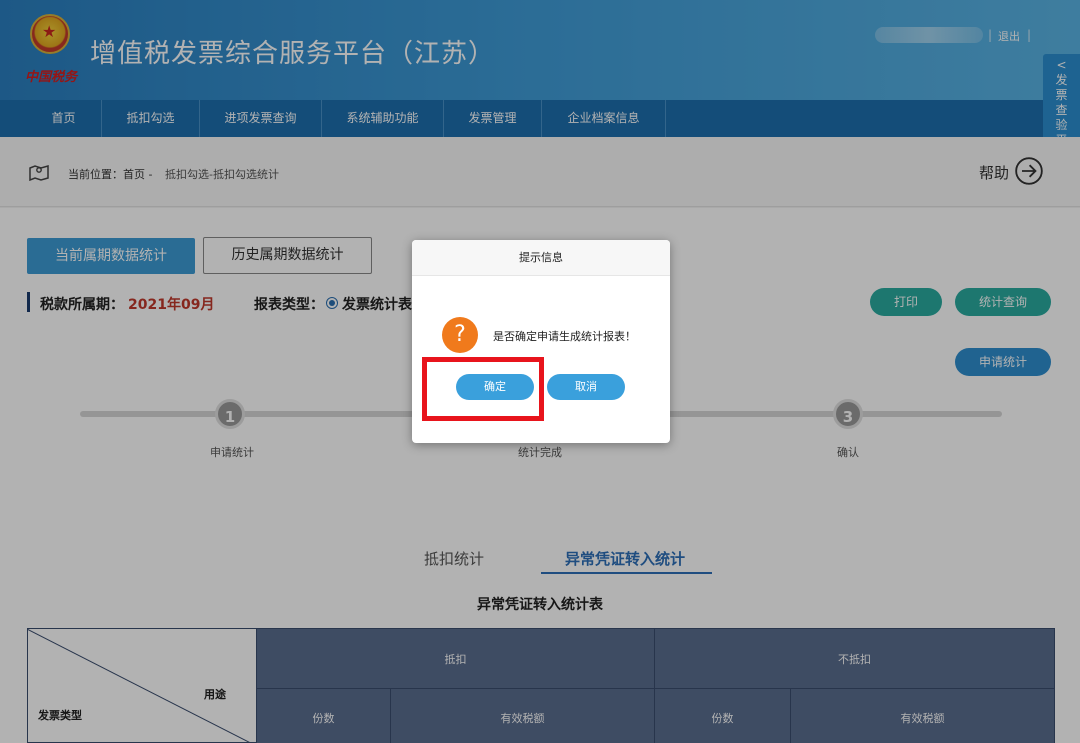 This screenshot has height=743, width=1080. I want to click on dialog-message: 是否确定申请生成统计报表！, so click(564, 336).